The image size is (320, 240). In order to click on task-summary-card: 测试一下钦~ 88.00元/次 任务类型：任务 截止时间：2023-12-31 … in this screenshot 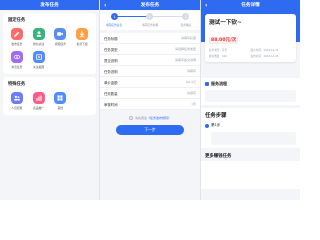, I will do `click(250, 38)`.